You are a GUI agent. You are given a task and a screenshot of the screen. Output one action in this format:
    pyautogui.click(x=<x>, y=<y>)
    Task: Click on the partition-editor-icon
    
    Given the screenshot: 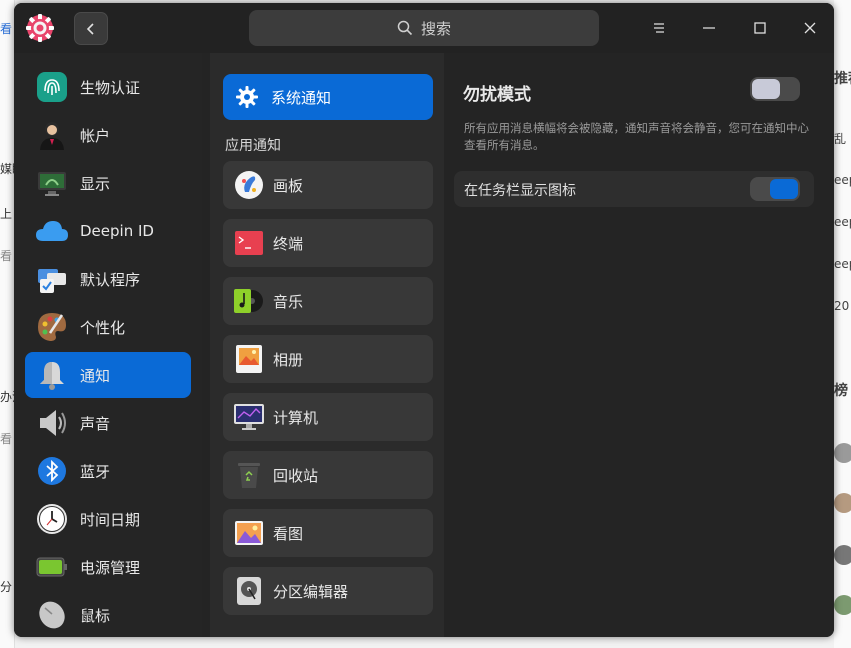 What is the action you would take?
    pyautogui.click(x=249, y=591)
    